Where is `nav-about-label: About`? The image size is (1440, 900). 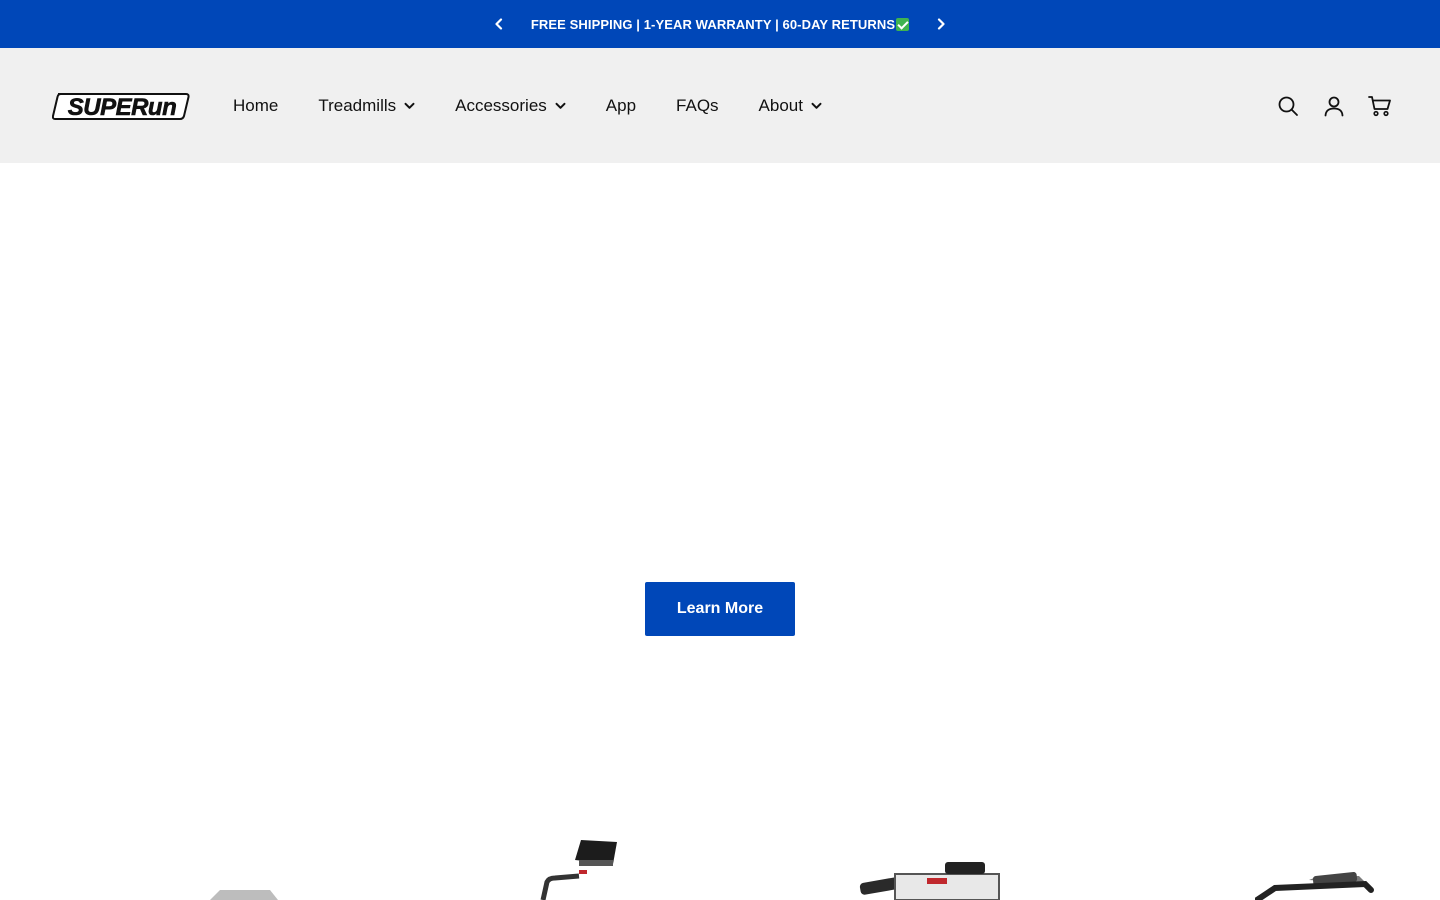
nav-about-label: About is located at coordinates (780, 105).